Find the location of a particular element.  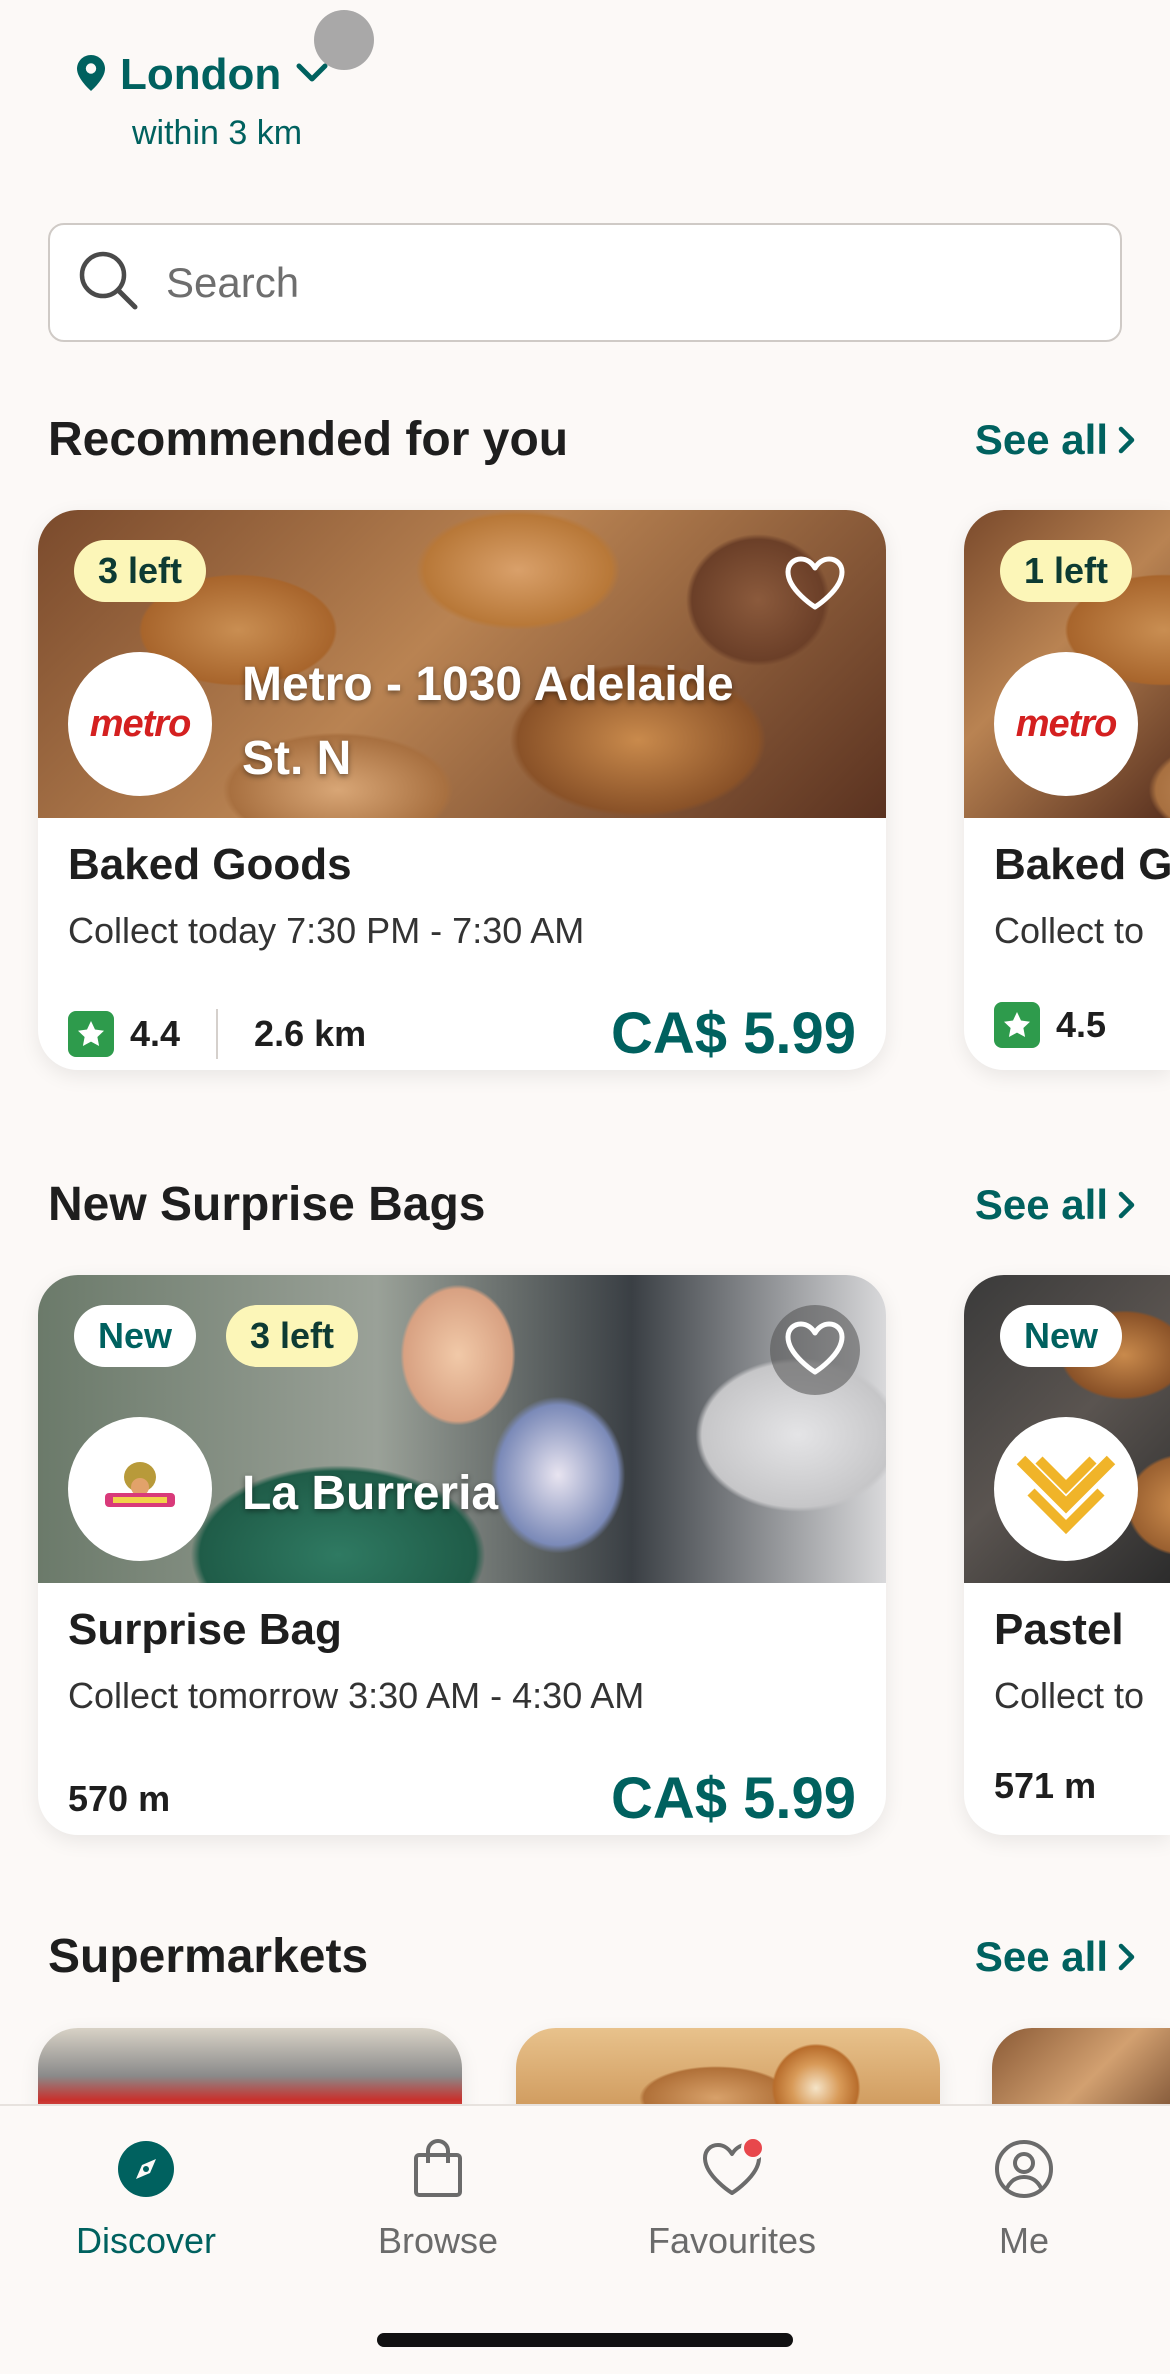

distance: 571 m is located at coordinates (1045, 1785).